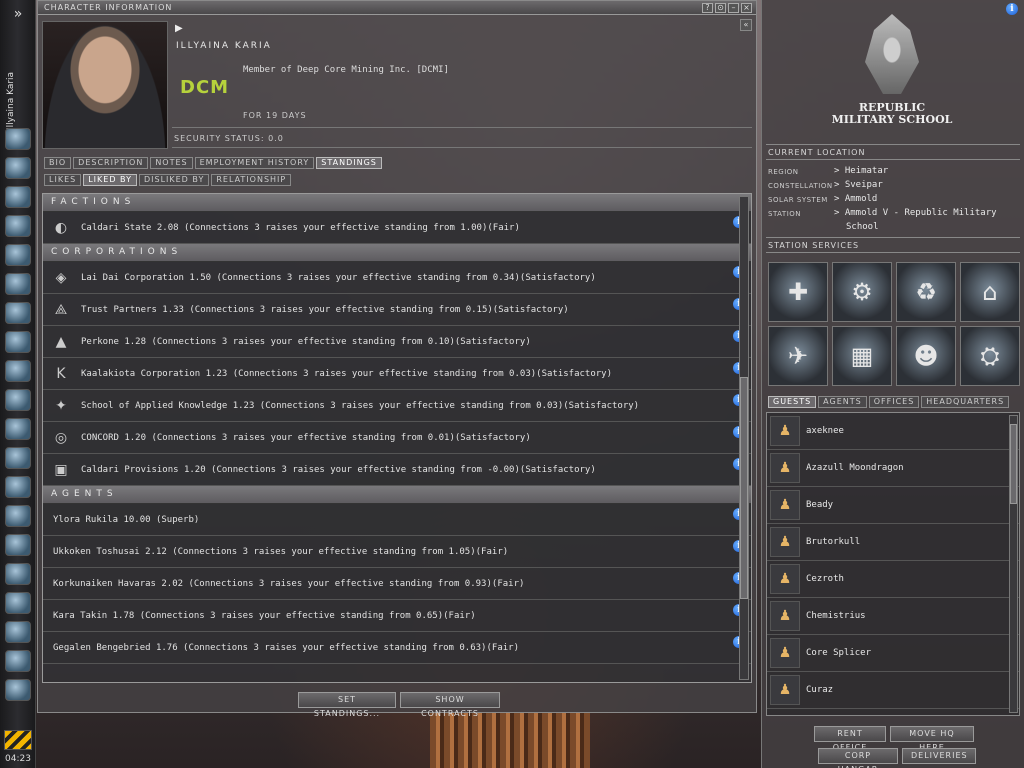  I want to click on guest-row: ♟ axeknee, so click(893, 431).